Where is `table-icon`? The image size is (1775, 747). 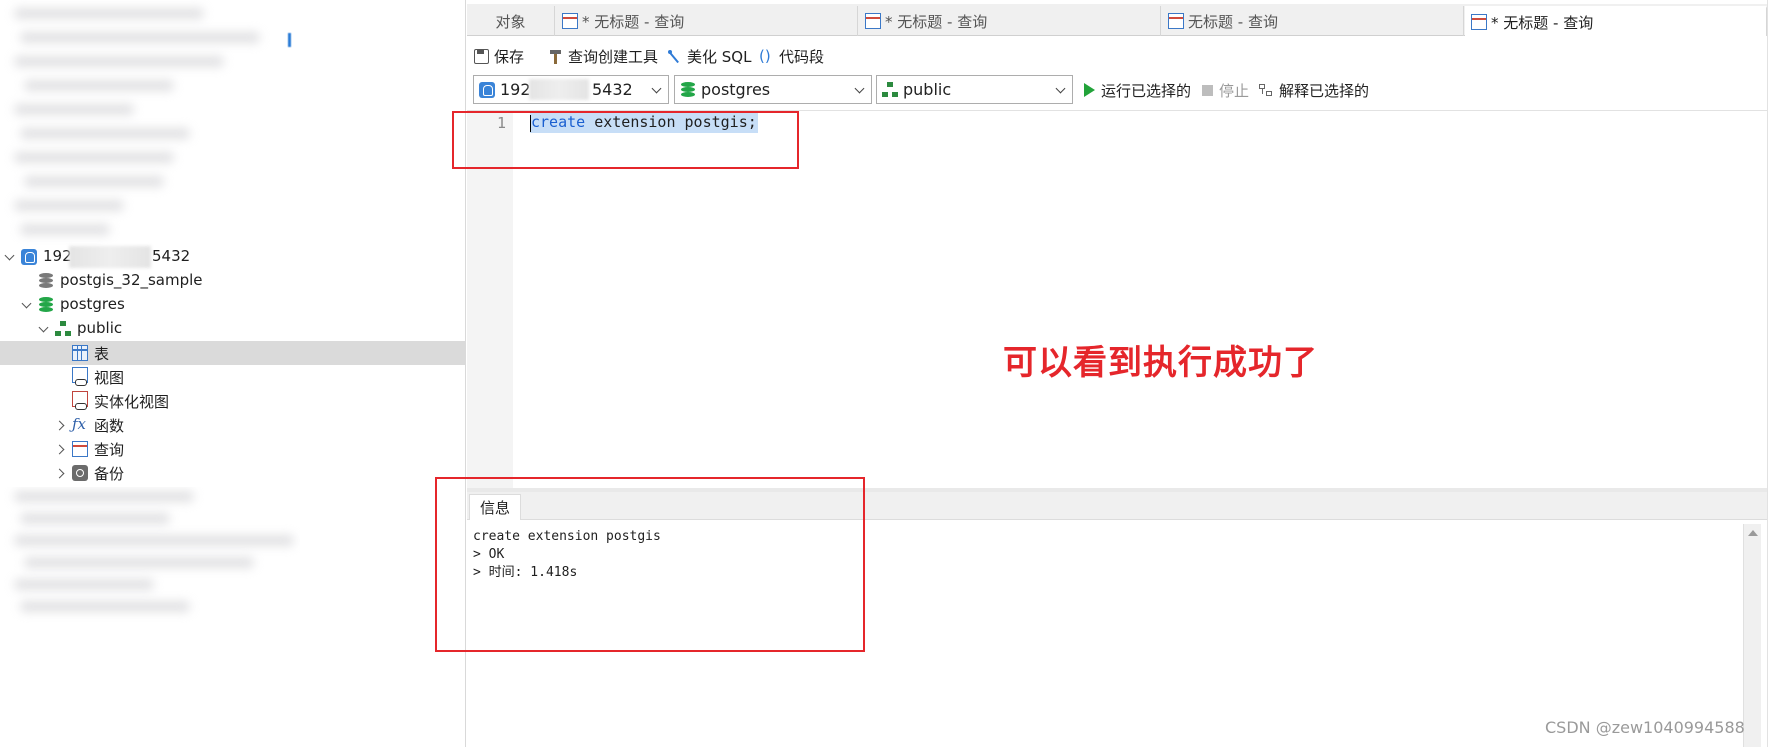 table-icon is located at coordinates (80, 353).